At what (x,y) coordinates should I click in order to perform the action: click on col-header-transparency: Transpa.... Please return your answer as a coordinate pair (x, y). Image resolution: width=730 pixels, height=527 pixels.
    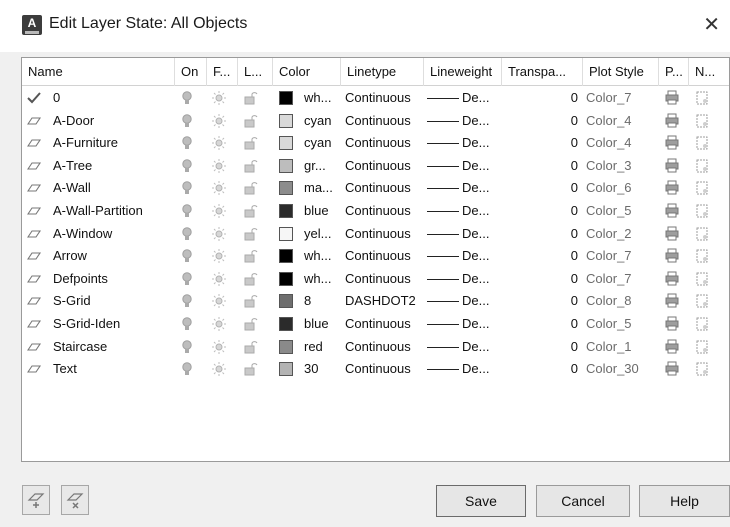
    Looking at the image, I should click on (542, 72).